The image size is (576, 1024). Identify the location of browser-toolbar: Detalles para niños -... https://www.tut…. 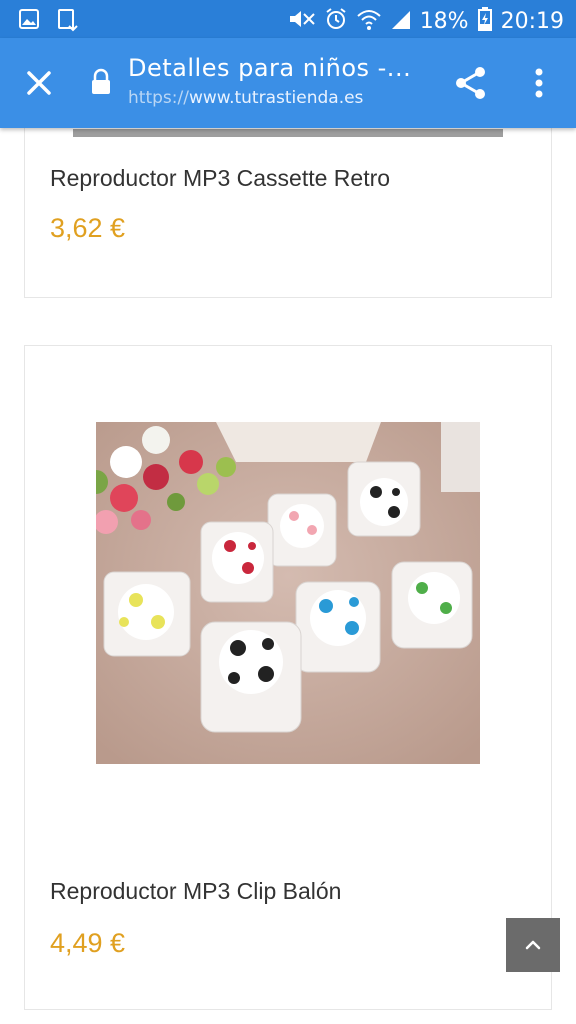
(288, 83).